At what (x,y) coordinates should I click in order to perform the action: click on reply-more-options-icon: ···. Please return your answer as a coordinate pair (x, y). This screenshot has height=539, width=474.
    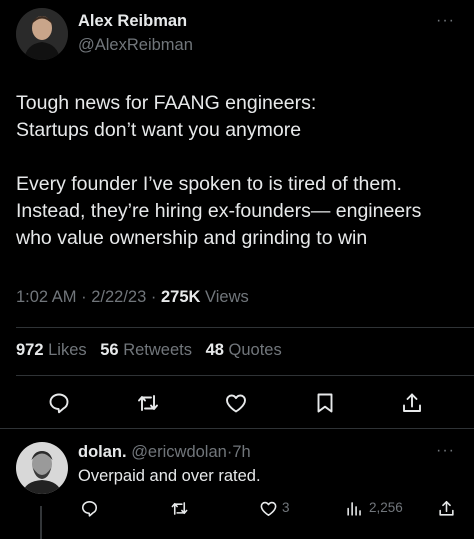
    Looking at the image, I should click on (445, 451).